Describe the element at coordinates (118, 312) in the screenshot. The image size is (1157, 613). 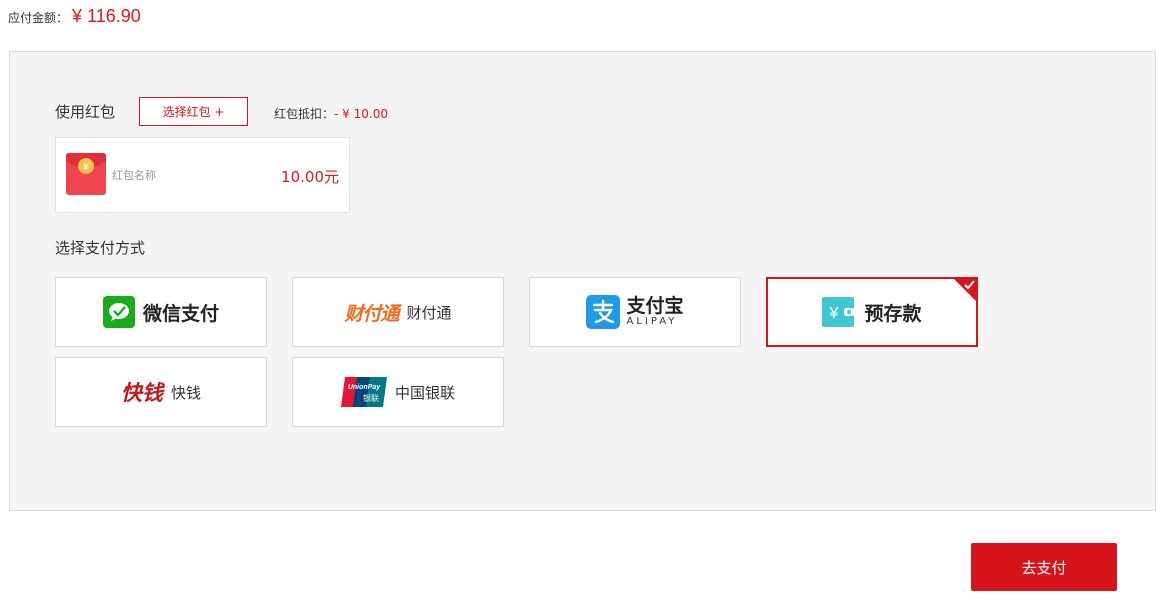
I see `wechat-pay-icon` at that location.